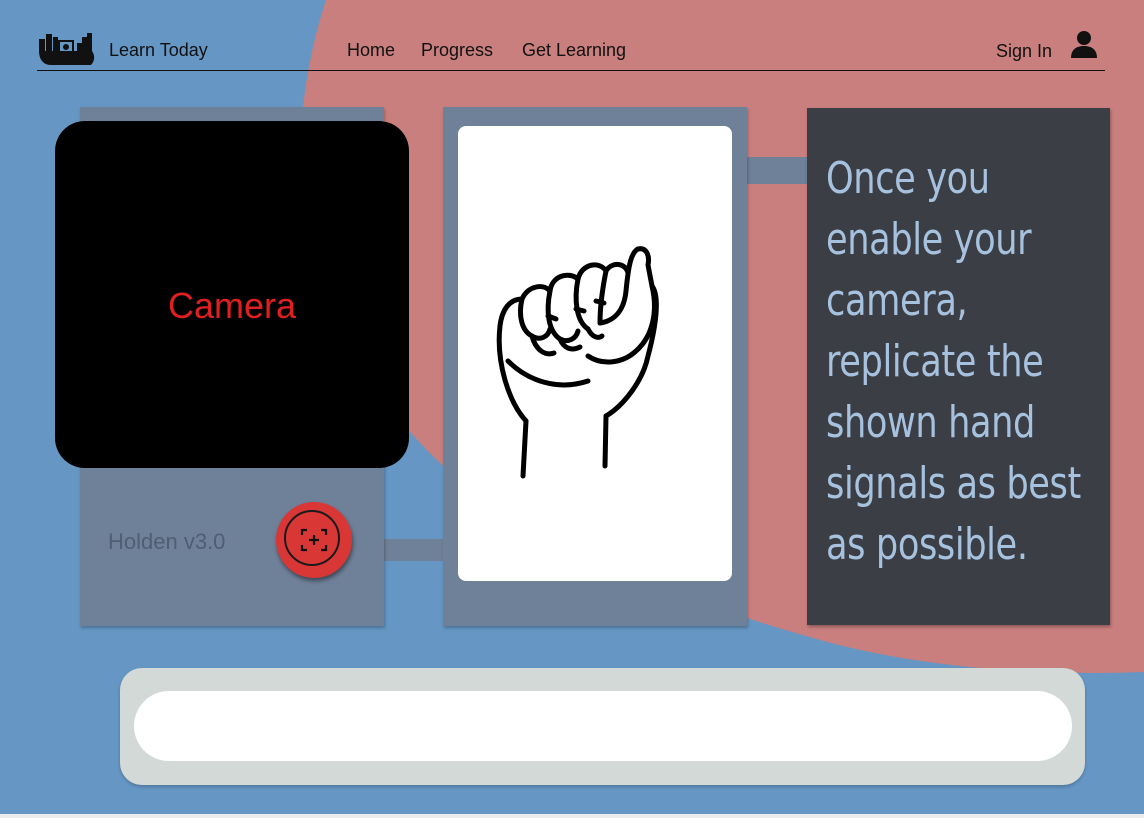  Describe the element at coordinates (167, 541) in the screenshot. I see `version-label: Holden v3.0` at that location.